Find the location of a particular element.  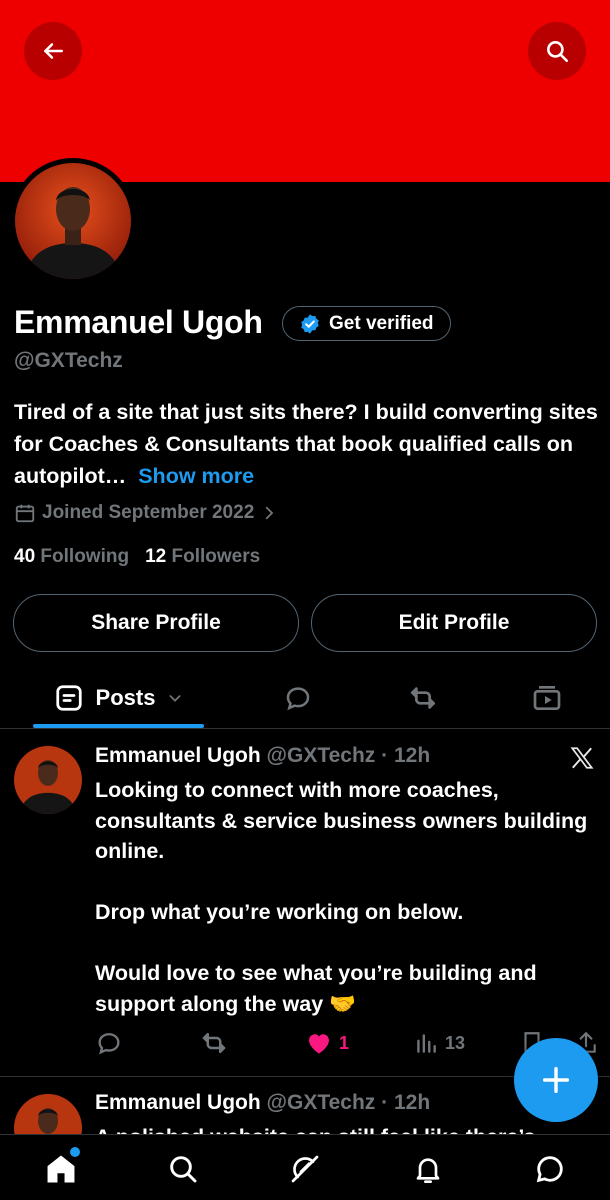

edit-profile-button: Edit Profile is located at coordinates (454, 623).